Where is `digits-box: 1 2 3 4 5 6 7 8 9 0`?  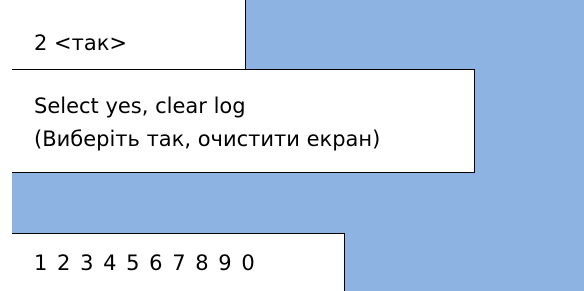 digits-box: 1 2 3 4 5 6 7 8 9 0 is located at coordinates (178, 262).